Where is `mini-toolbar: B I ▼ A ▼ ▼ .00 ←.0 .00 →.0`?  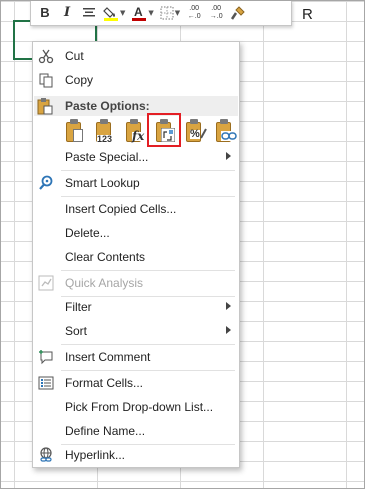 mini-toolbar: B I ▼ A ▼ ▼ .00 ←.0 .00 →.0 is located at coordinates (161, 13).